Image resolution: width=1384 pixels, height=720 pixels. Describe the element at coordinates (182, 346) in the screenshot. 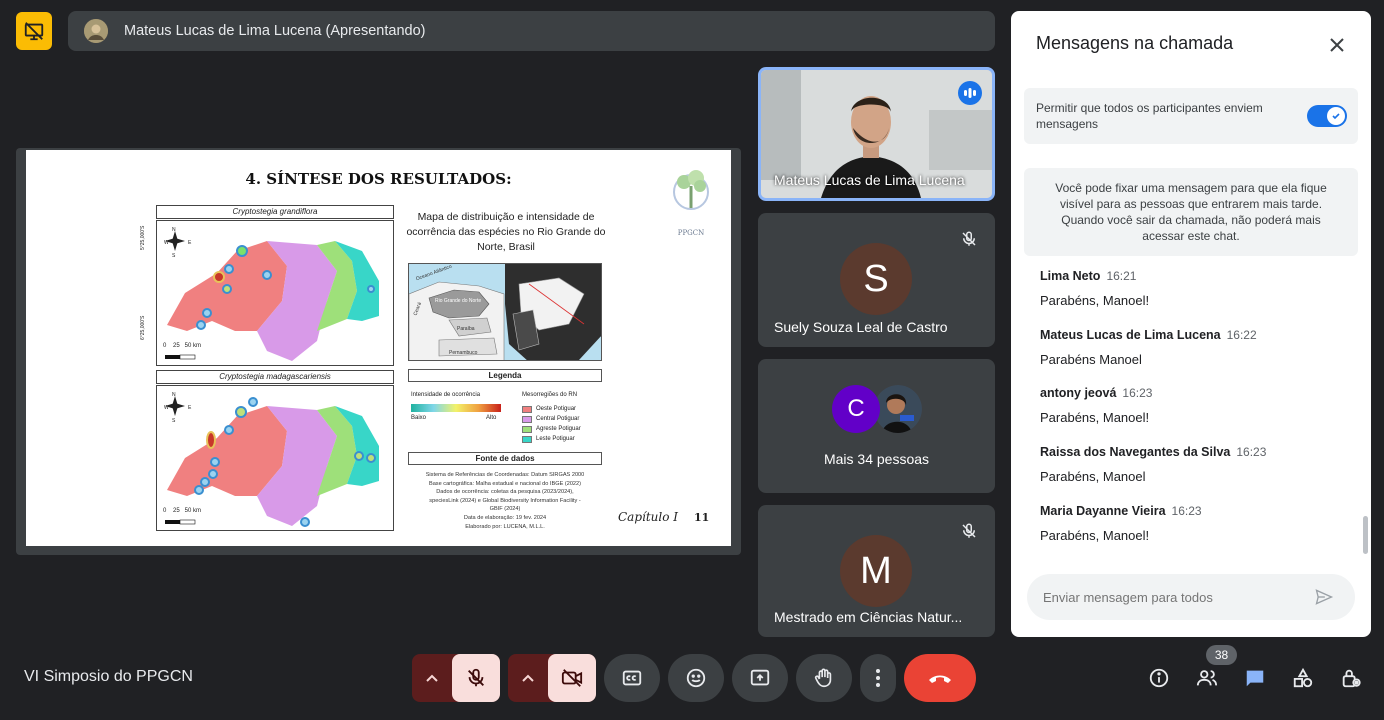

I see `scale-label-1: 0 25 50 km` at that location.